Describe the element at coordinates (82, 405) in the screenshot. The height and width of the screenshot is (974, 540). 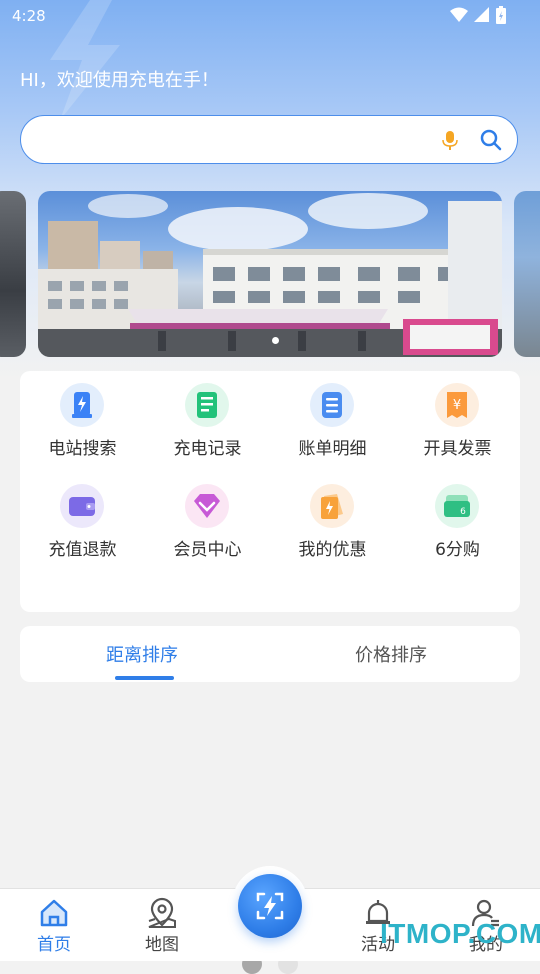
I see `charging-pile-icon` at that location.